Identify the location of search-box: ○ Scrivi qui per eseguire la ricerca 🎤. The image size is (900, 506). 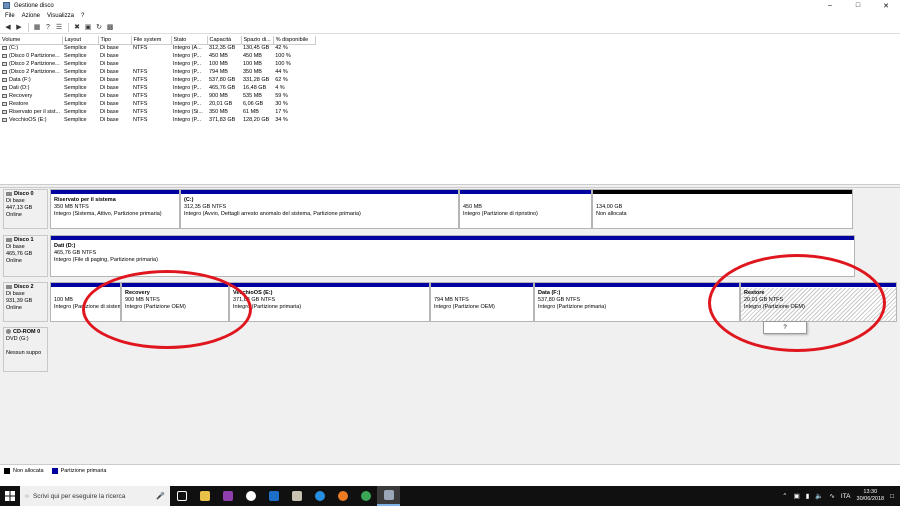
(95, 496).